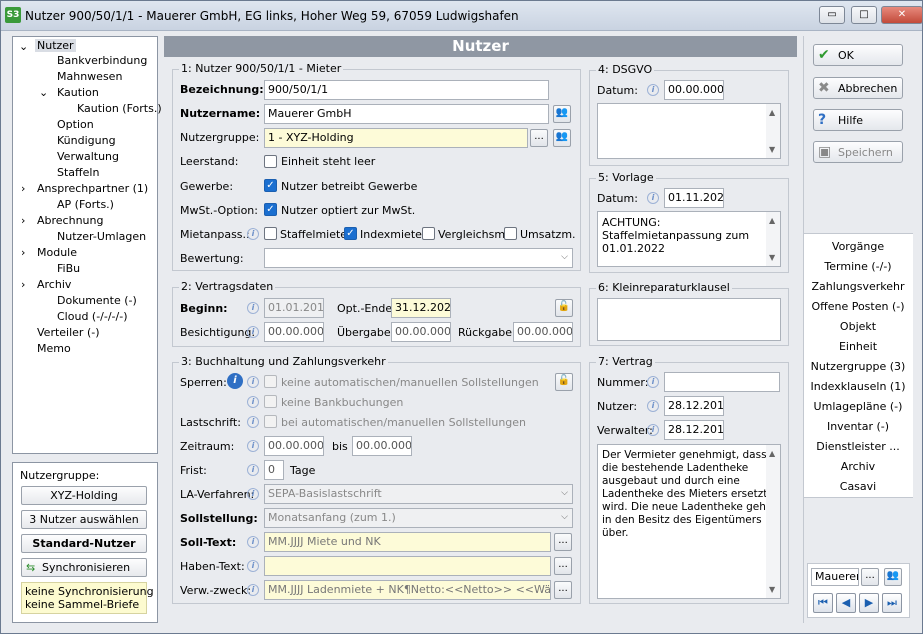  What do you see at coordinates (396, 138) in the screenshot?
I see `nutzergruppe-field: 1 - XYZ-Holding` at bounding box center [396, 138].